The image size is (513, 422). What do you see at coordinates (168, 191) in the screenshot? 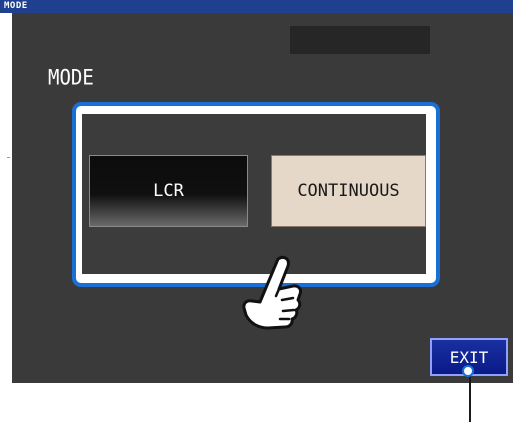
I see `lcr-mode-button: LCR` at bounding box center [168, 191].